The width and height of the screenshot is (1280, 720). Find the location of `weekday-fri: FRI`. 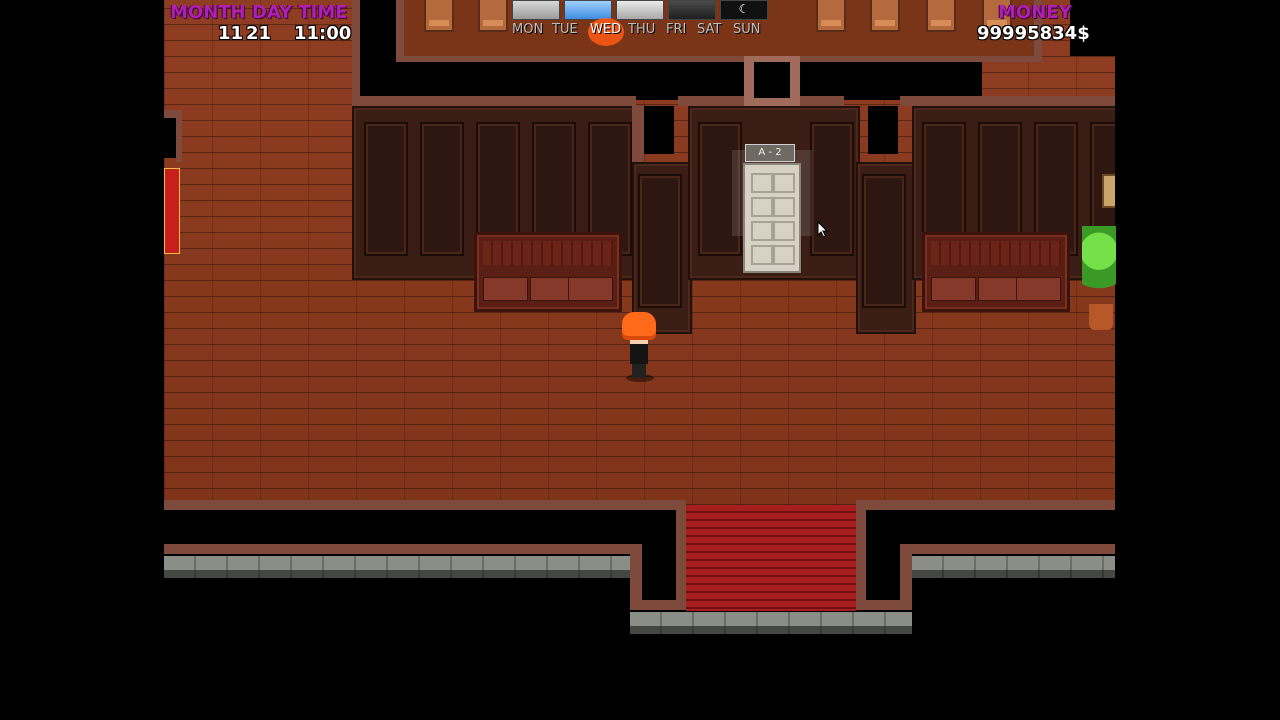

weekday-fri: FRI is located at coordinates (676, 29).